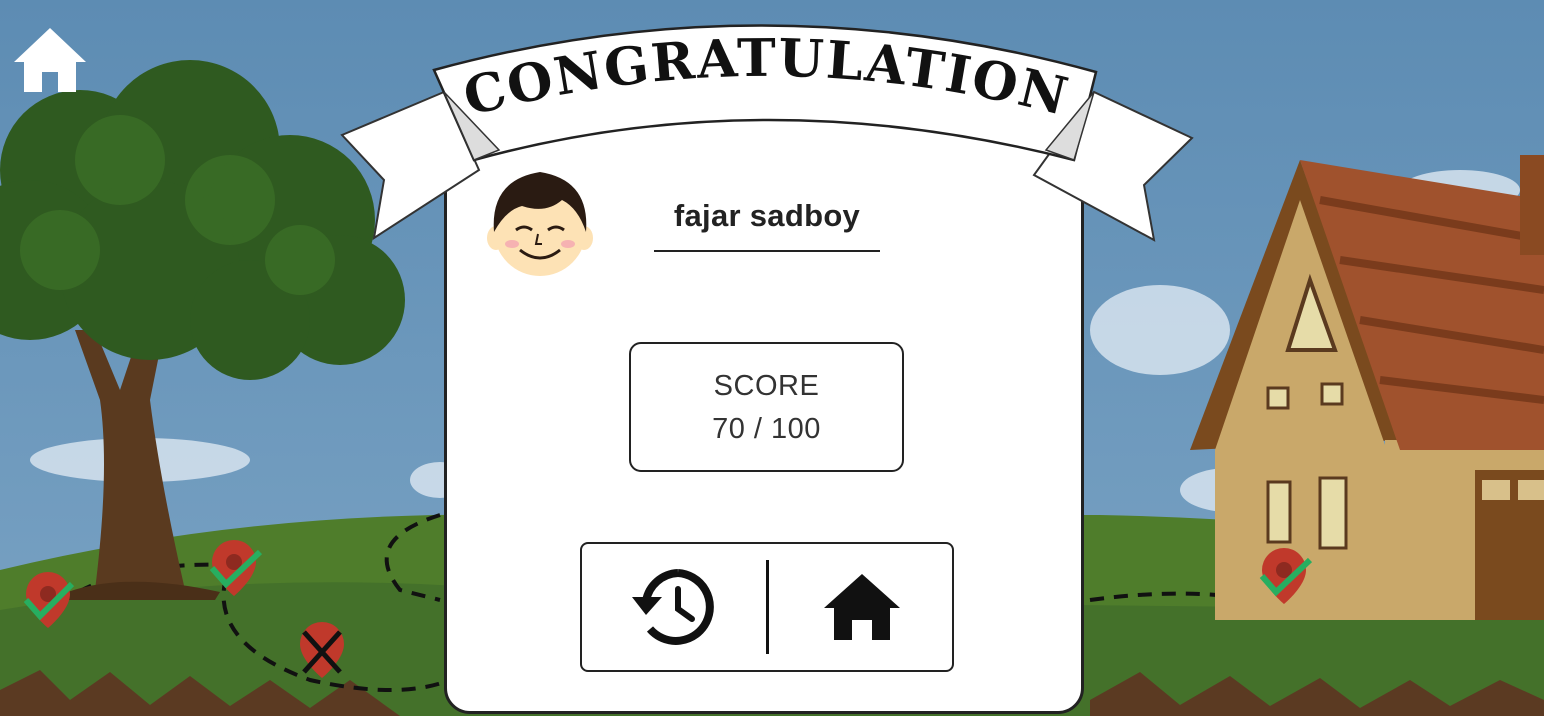 The image size is (1544, 716). I want to click on action-buttons, so click(767, 607).